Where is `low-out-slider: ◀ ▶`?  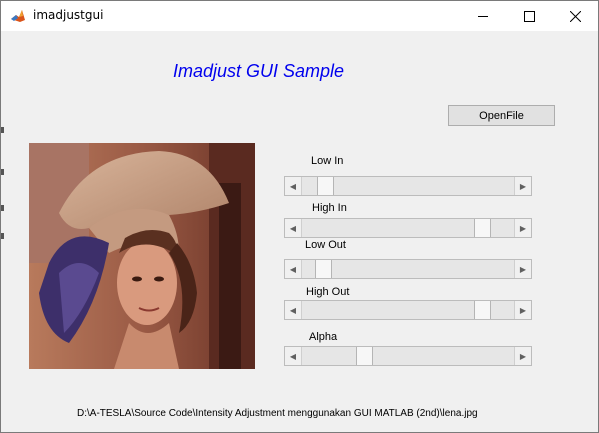 low-out-slider: ◀ ▶ is located at coordinates (408, 269).